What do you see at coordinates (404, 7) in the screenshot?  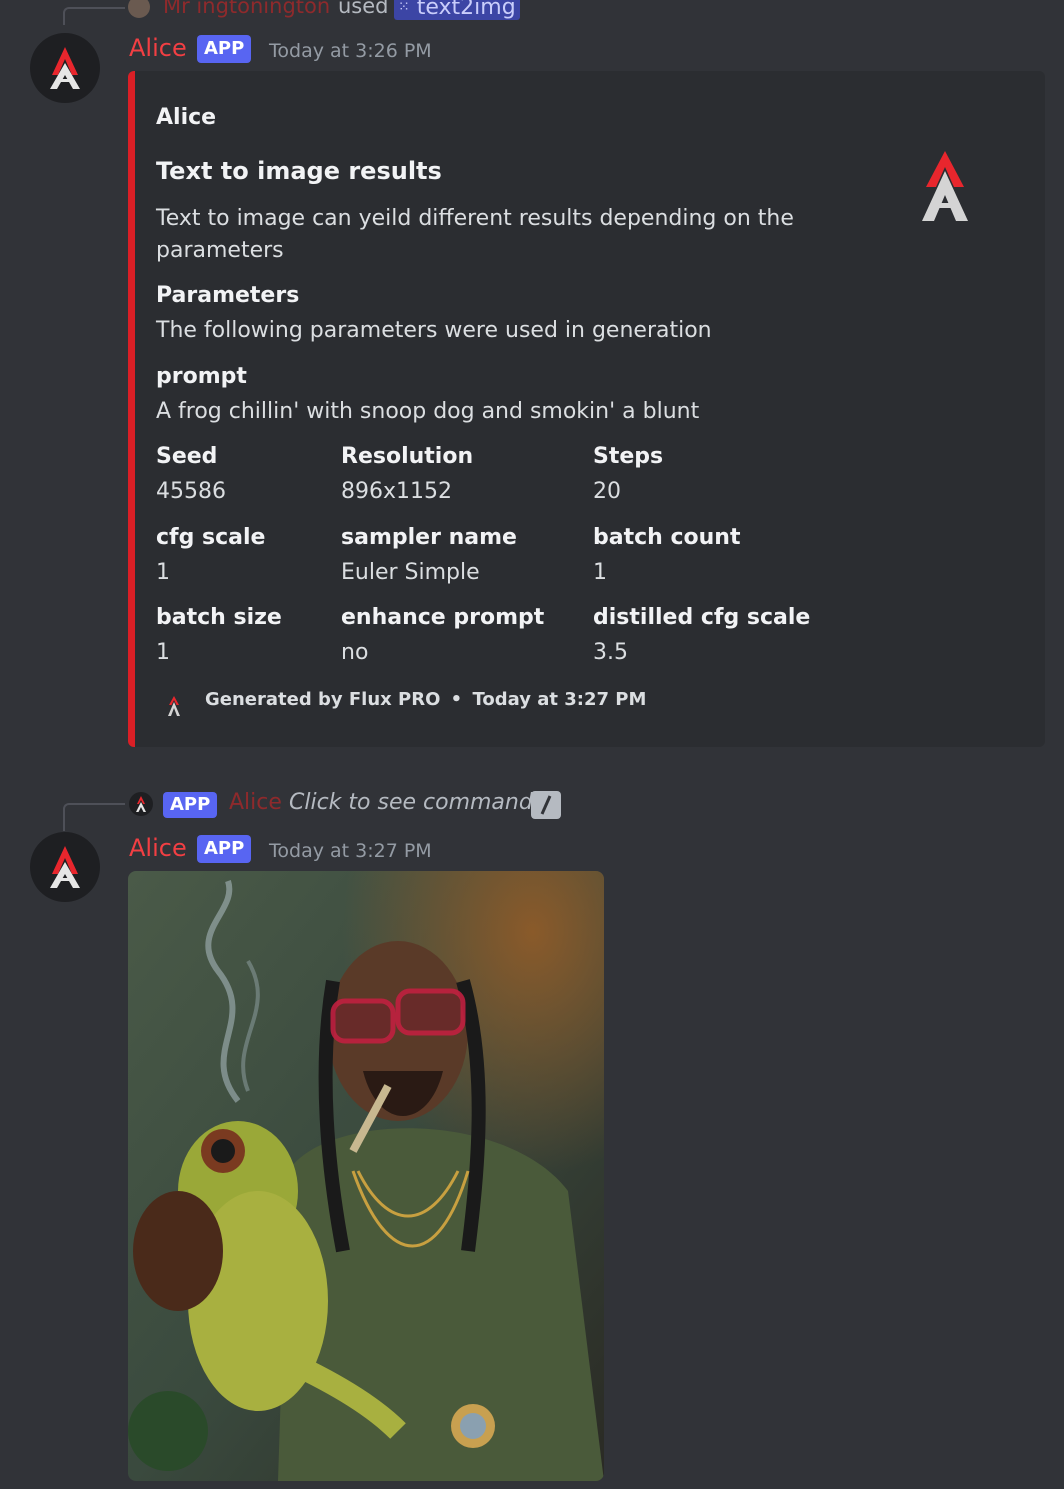 I see `slash-apps-icon: ⁙` at bounding box center [404, 7].